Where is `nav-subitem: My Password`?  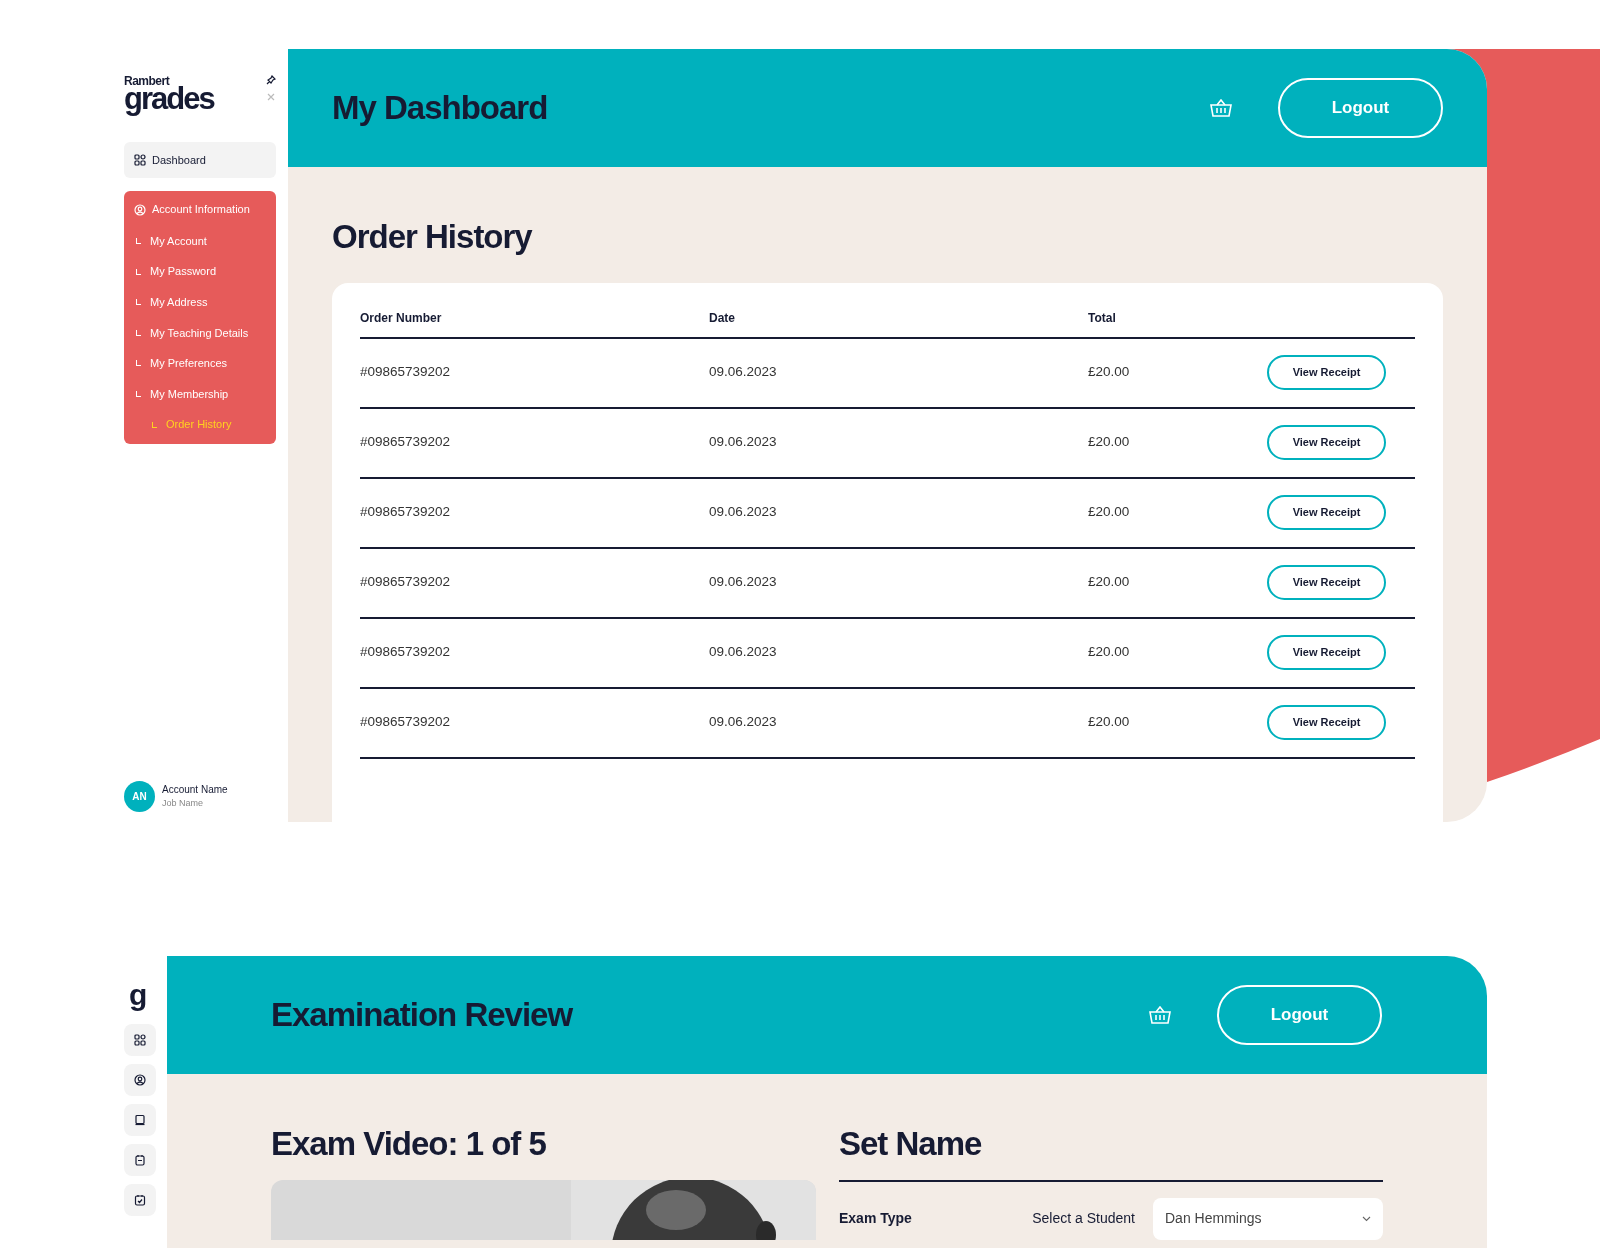 nav-subitem: My Password is located at coordinates (200, 271).